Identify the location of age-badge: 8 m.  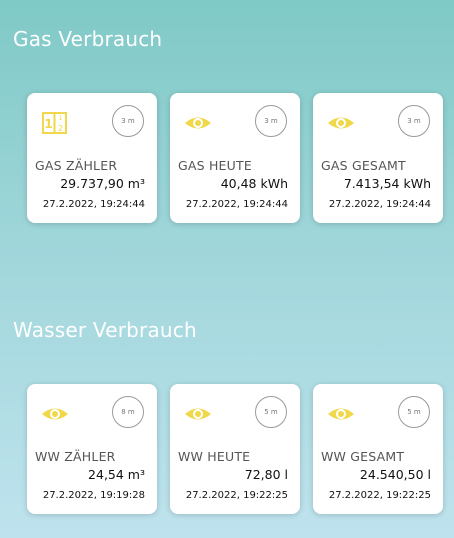
(128, 412).